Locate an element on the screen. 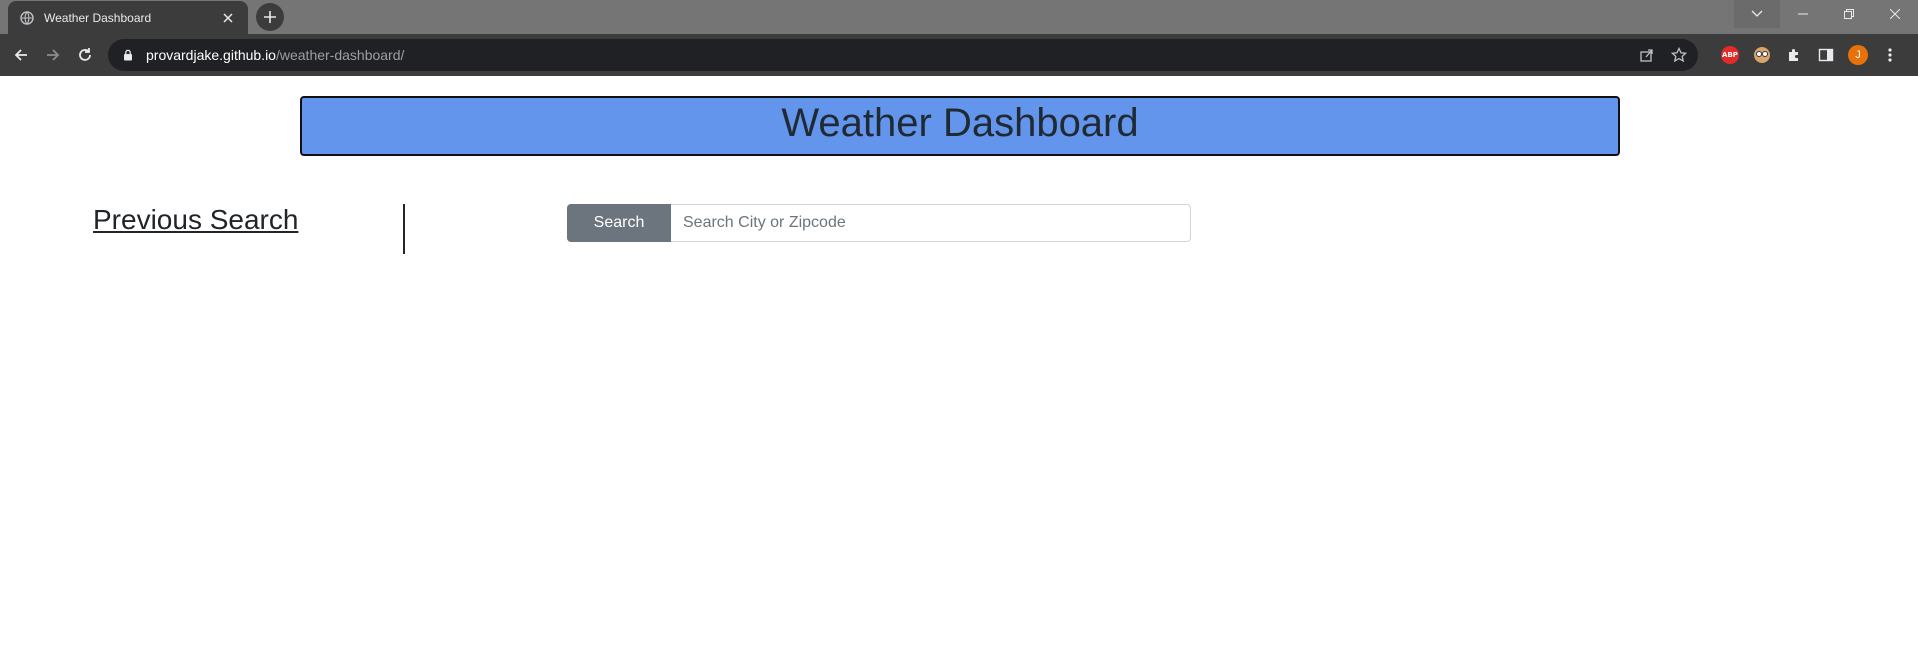 Image resolution: width=1918 pixels, height=671 pixels. lock-icon is located at coordinates (128, 55).